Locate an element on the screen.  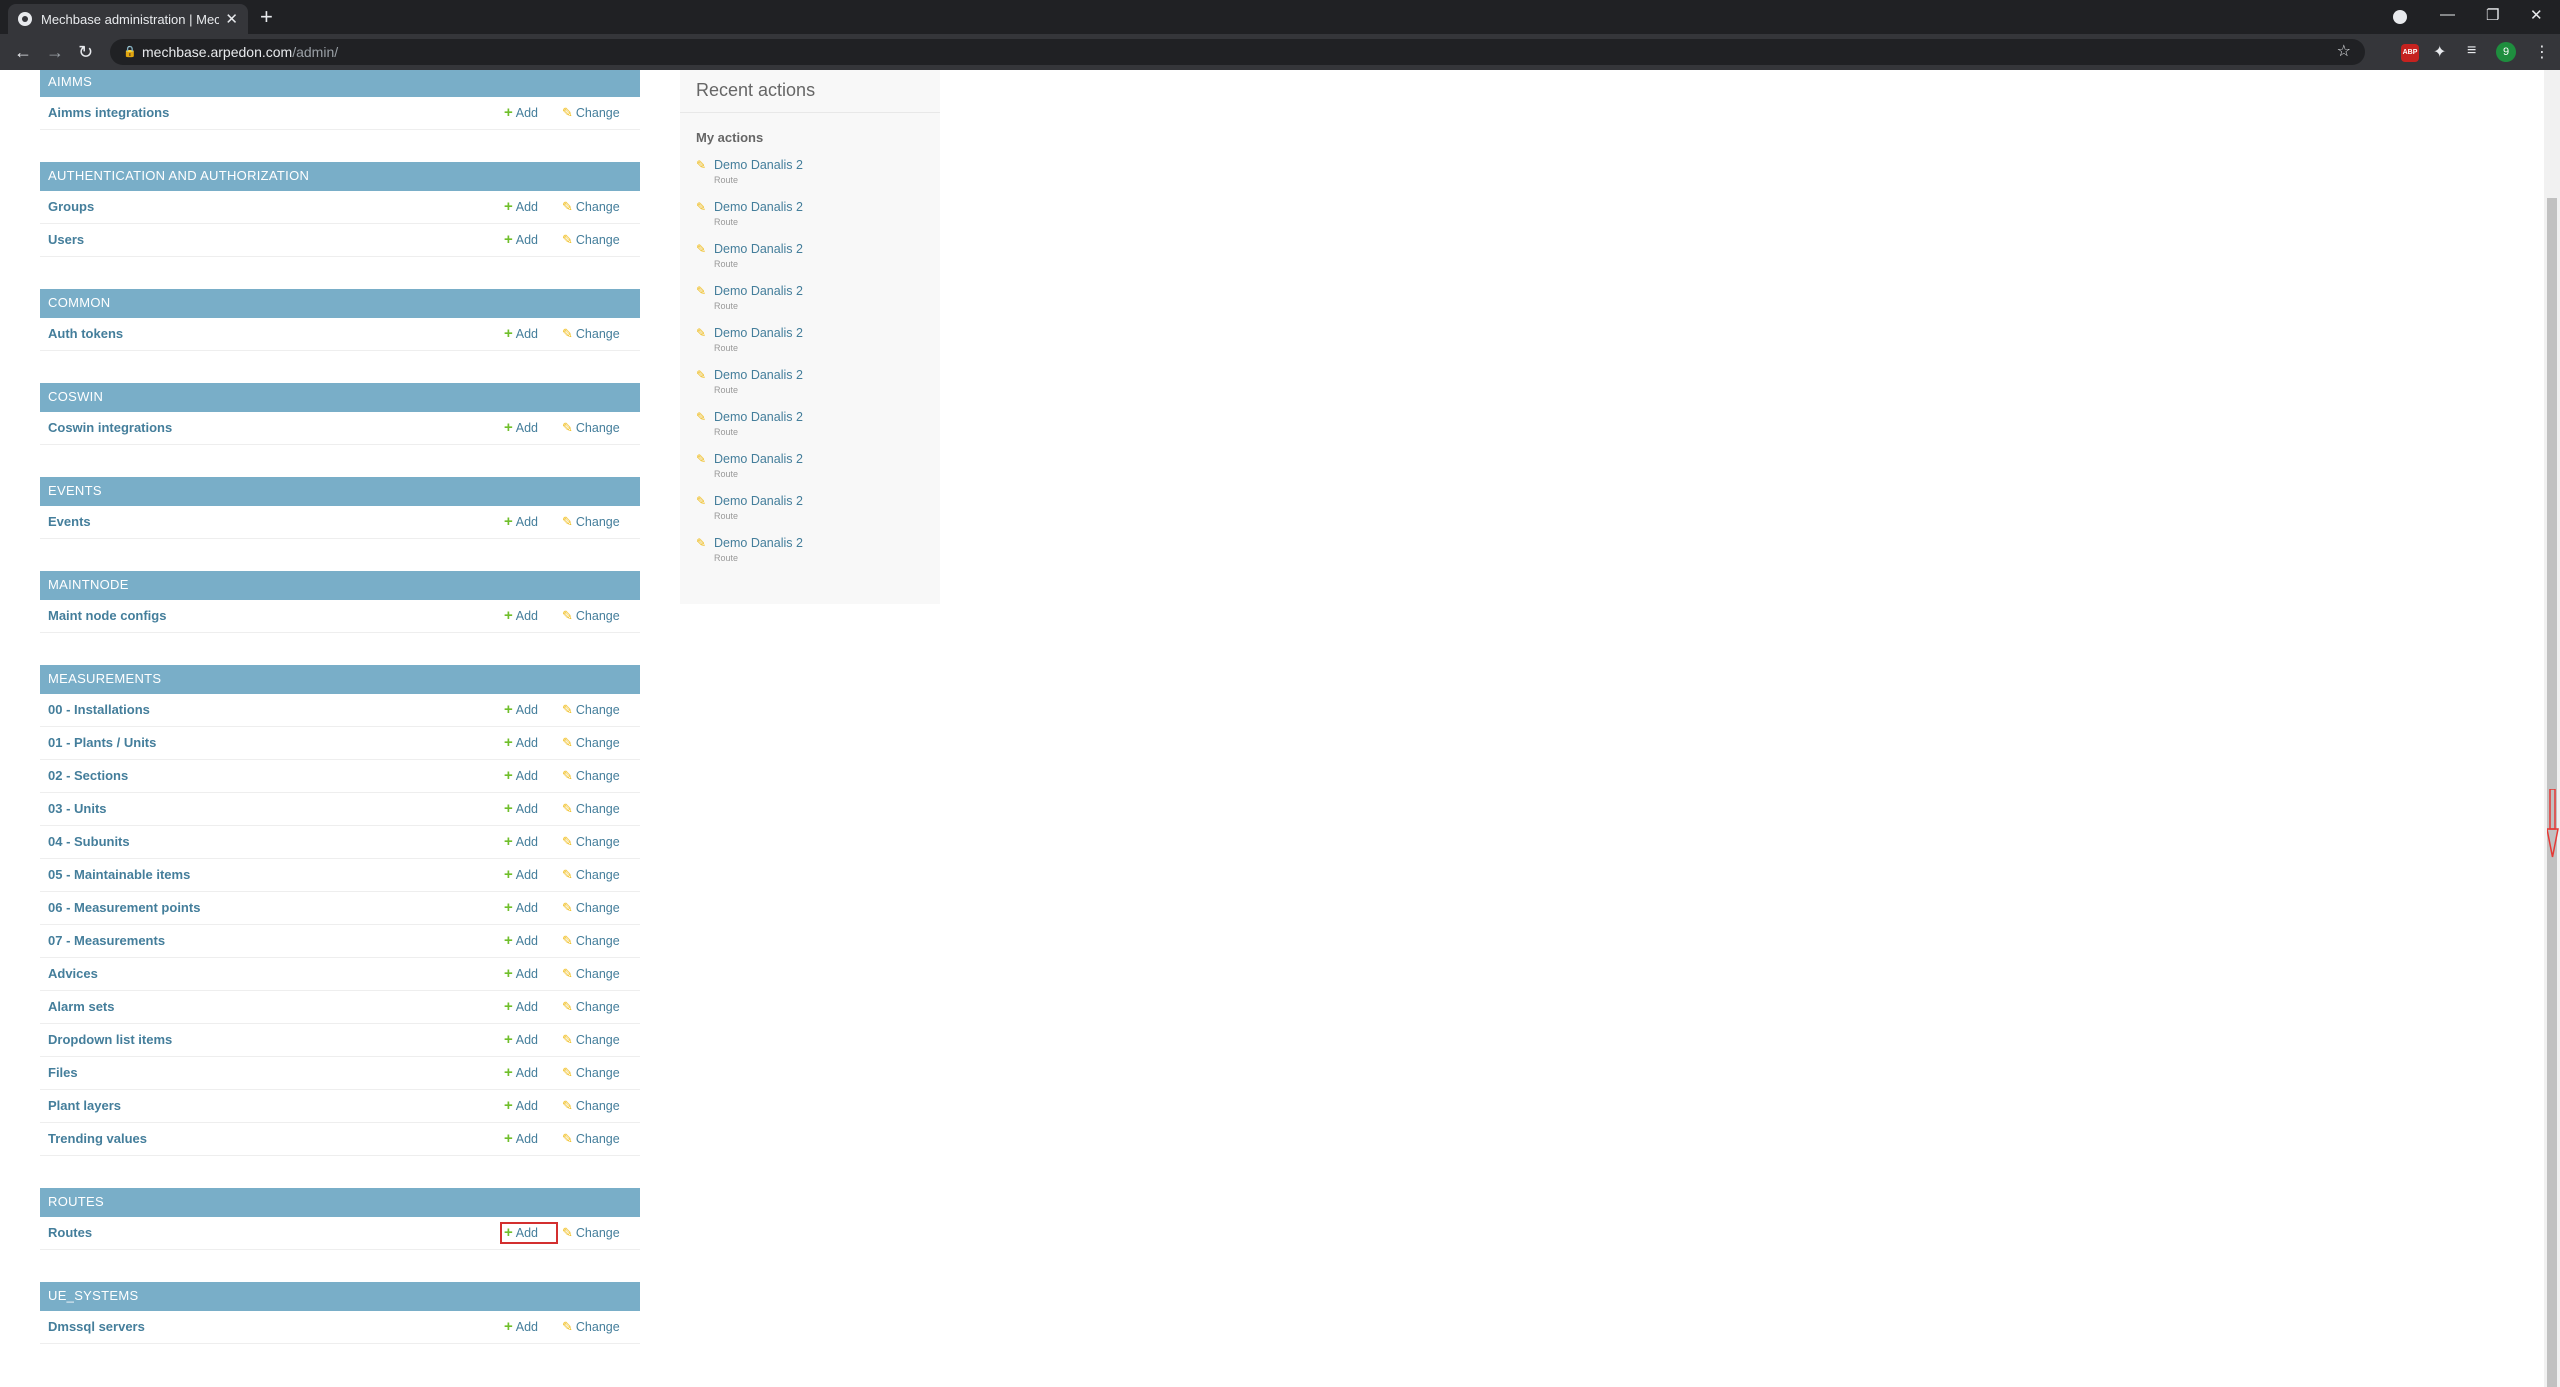
model-link: Dmssql servers is located at coordinates (96, 1326).